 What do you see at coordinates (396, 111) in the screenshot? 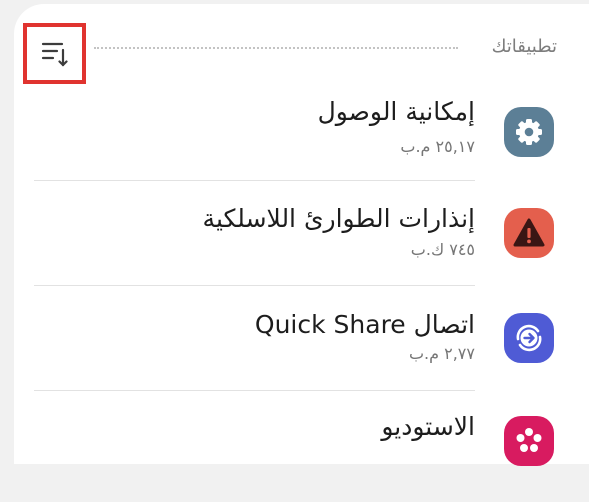
I see `app-name: إمكانية الوصول` at bounding box center [396, 111].